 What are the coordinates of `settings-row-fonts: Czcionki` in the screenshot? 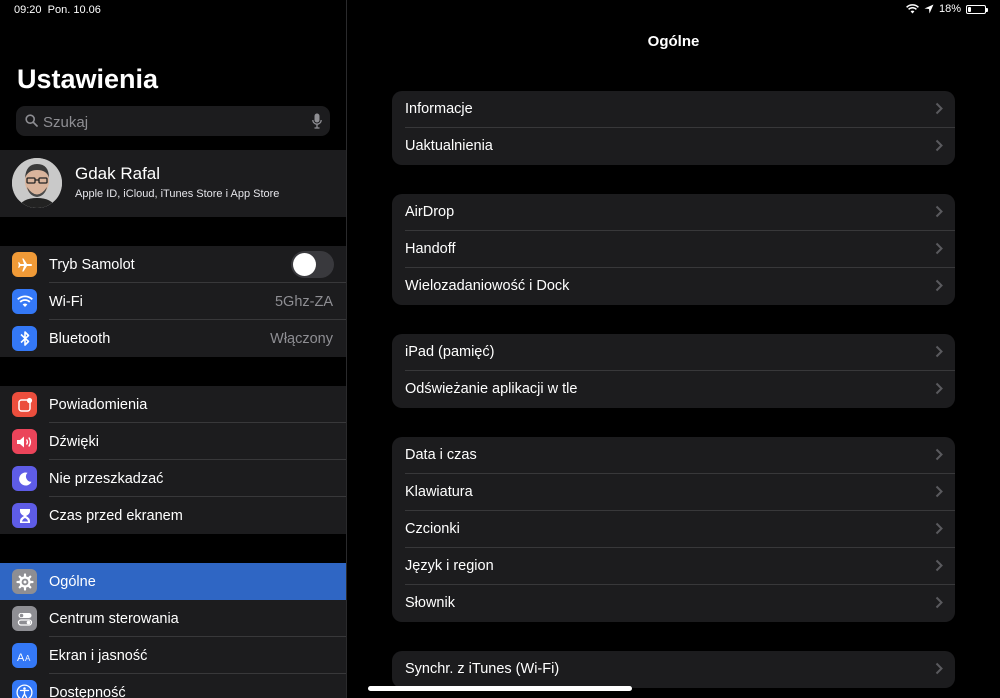 It's located at (673, 529).